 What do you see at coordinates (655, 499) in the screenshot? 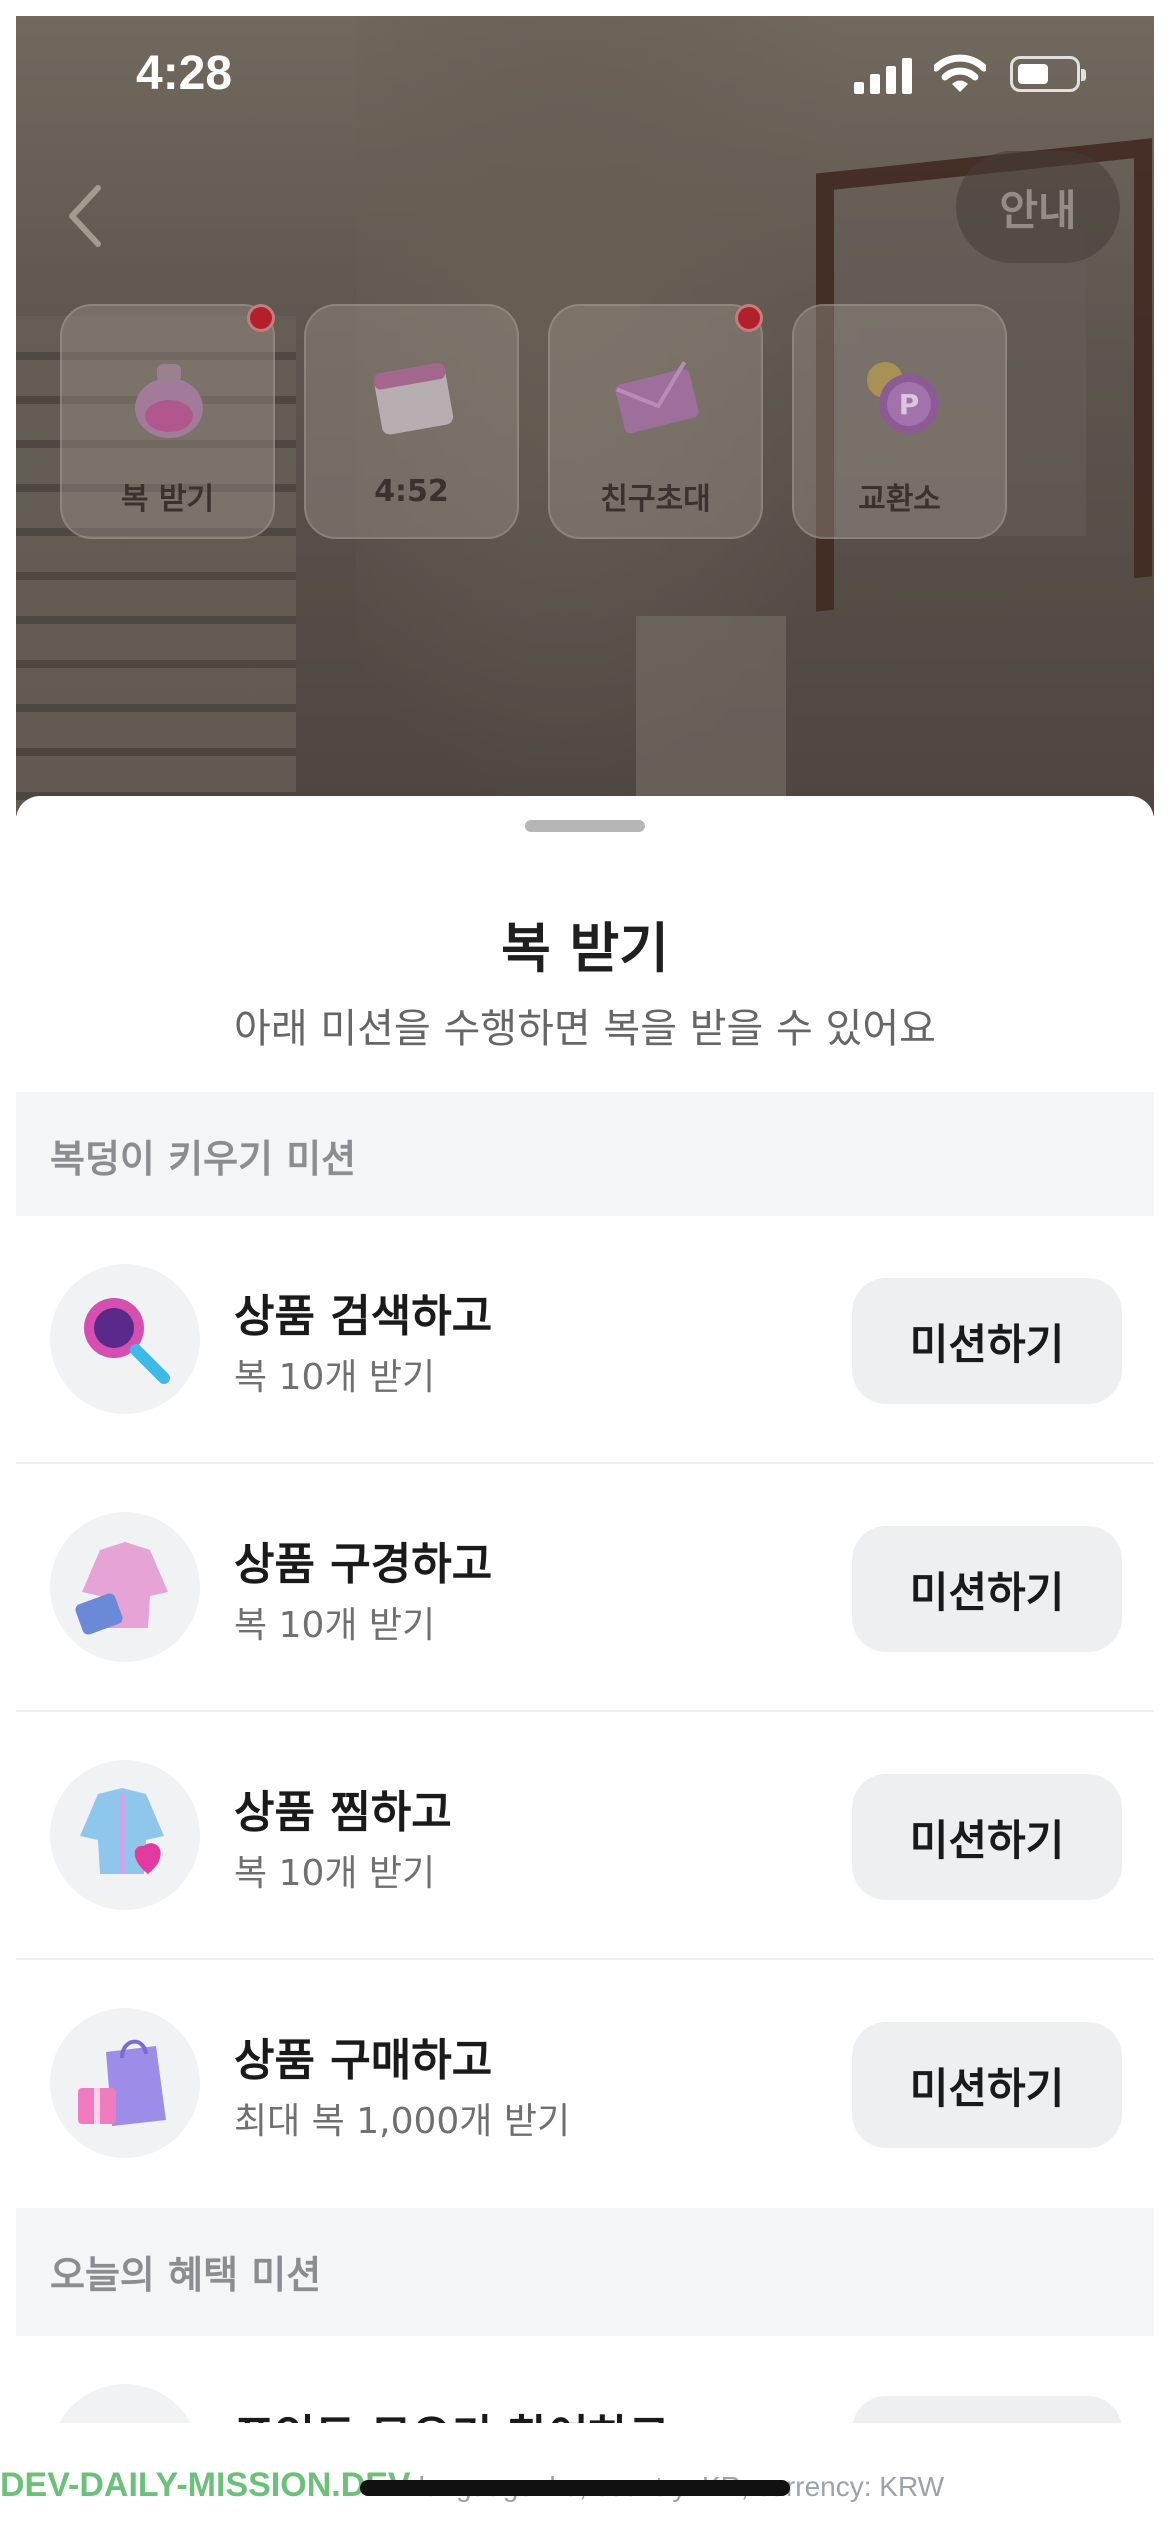
I see `tile-label: 친구초대` at bounding box center [655, 499].